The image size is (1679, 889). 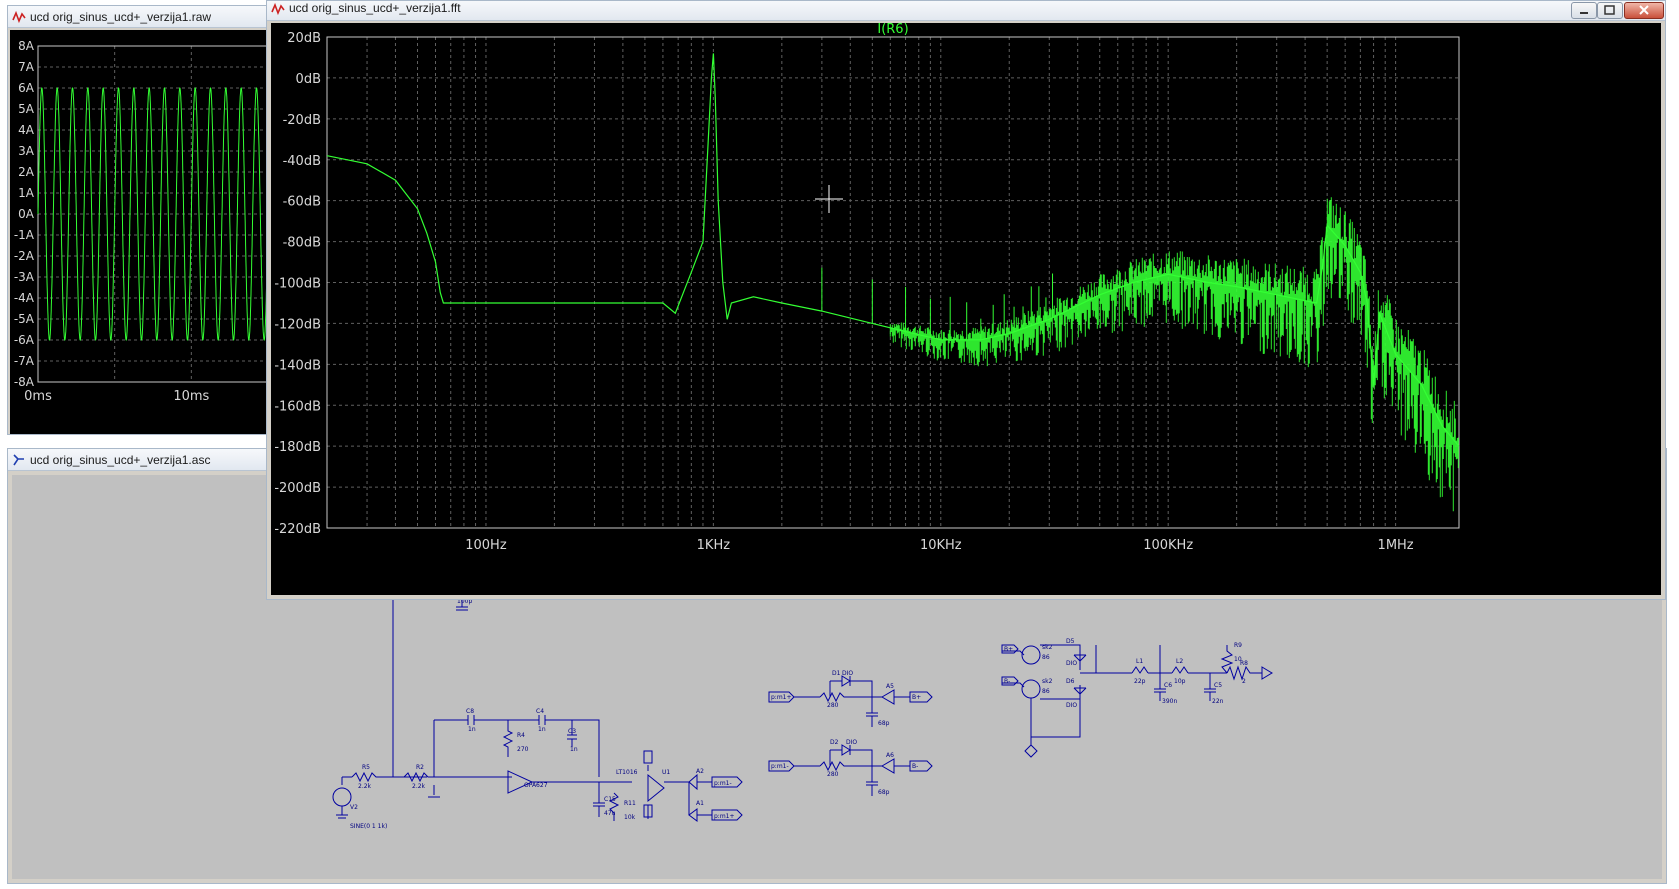 I want to click on label-d6v: DIO, so click(x=1071, y=705).